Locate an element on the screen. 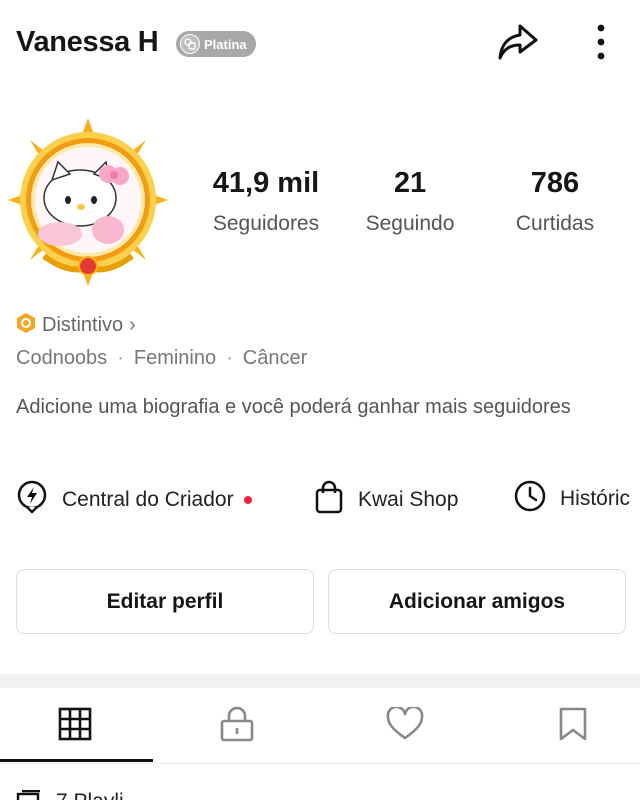 The image size is (640, 800). playlist-label: 7 Playli is located at coordinates (90, 795).